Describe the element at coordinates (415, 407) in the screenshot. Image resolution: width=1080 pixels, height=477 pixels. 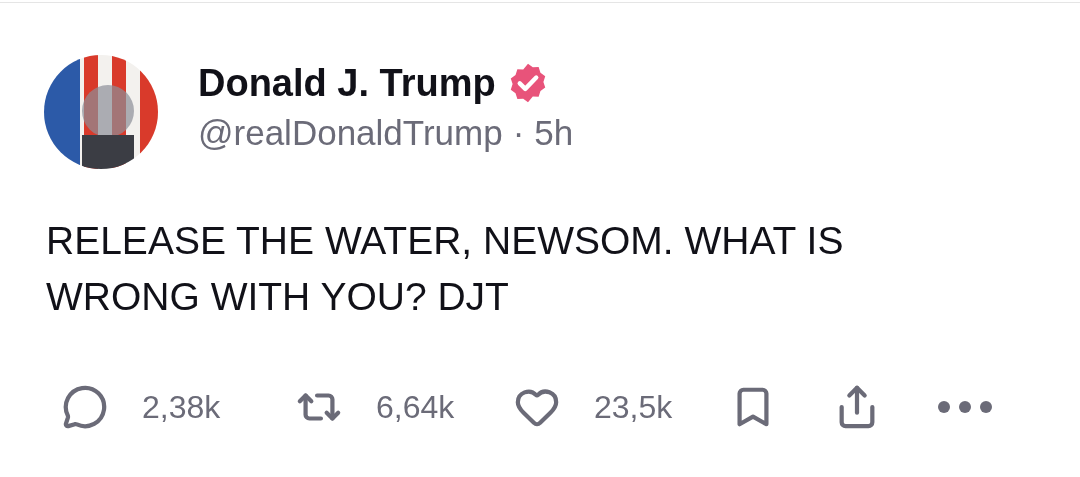
I see `repost-count: 6,64k` at that location.